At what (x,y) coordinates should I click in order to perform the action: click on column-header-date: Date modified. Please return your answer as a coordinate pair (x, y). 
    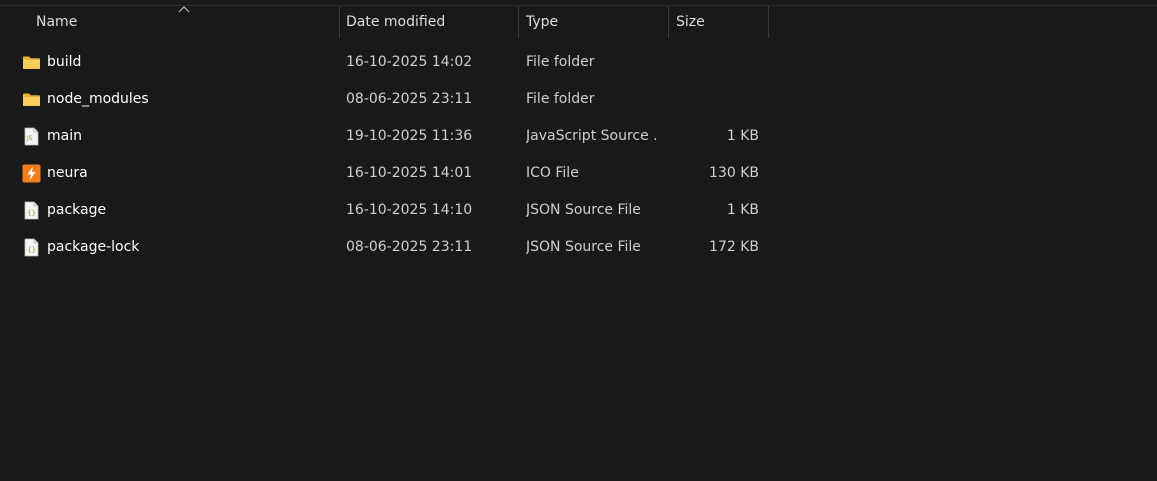
    Looking at the image, I should click on (429, 22).